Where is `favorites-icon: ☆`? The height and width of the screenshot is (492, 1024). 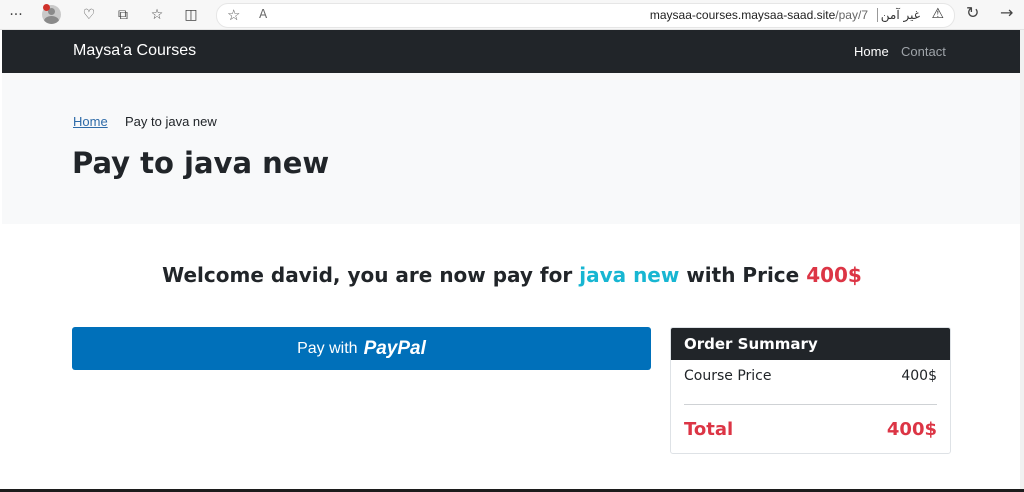
favorites-icon: ☆ is located at coordinates (157, 15).